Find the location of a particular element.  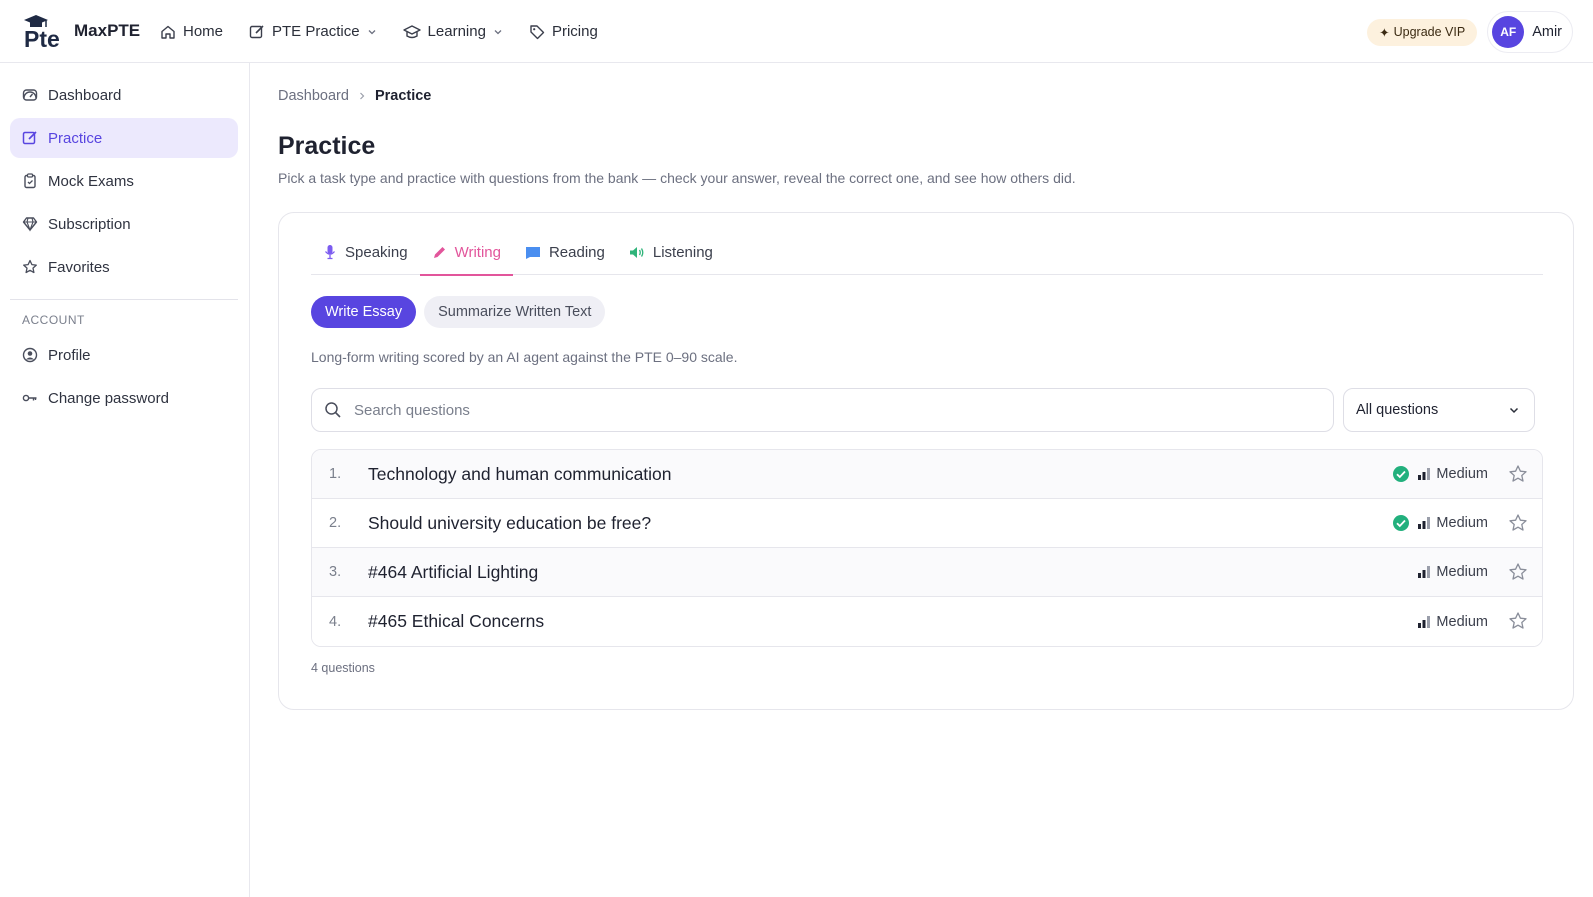

sidebar-item-label: Favorites is located at coordinates (79, 267).